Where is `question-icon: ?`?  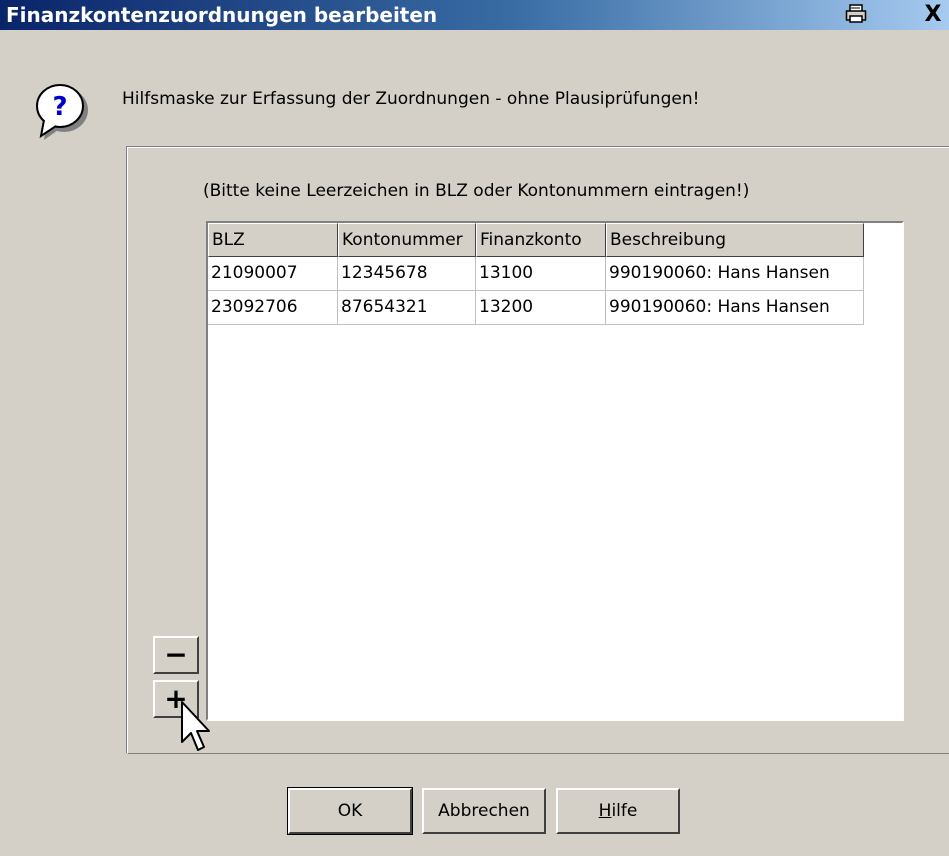 question-icon: ? is located at coordinates (62, 115).